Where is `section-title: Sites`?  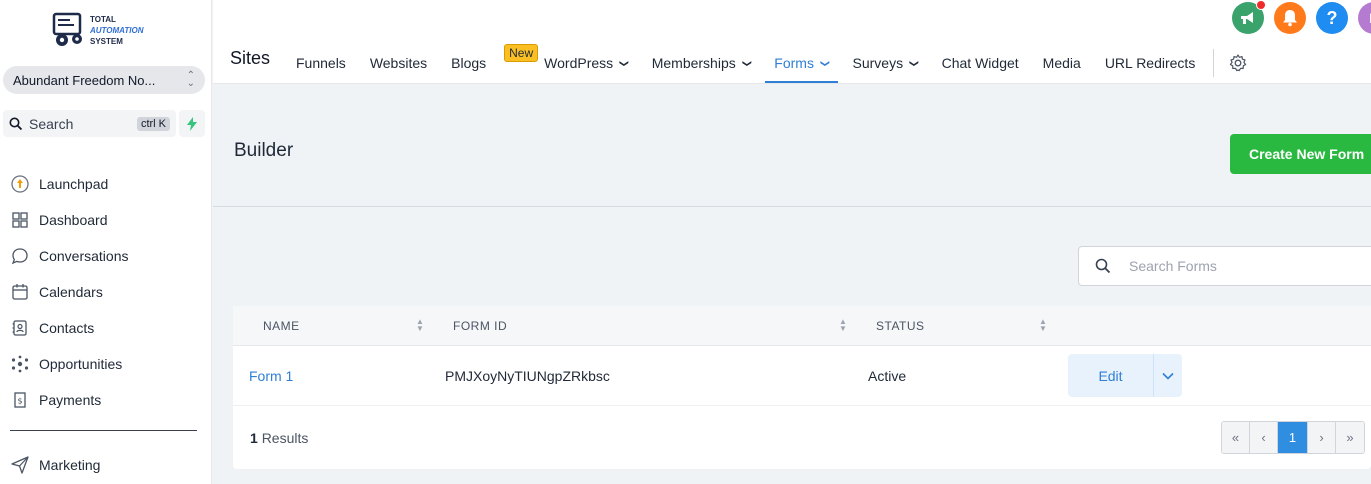
section-title: Sites is located at coordinates (250, 58).